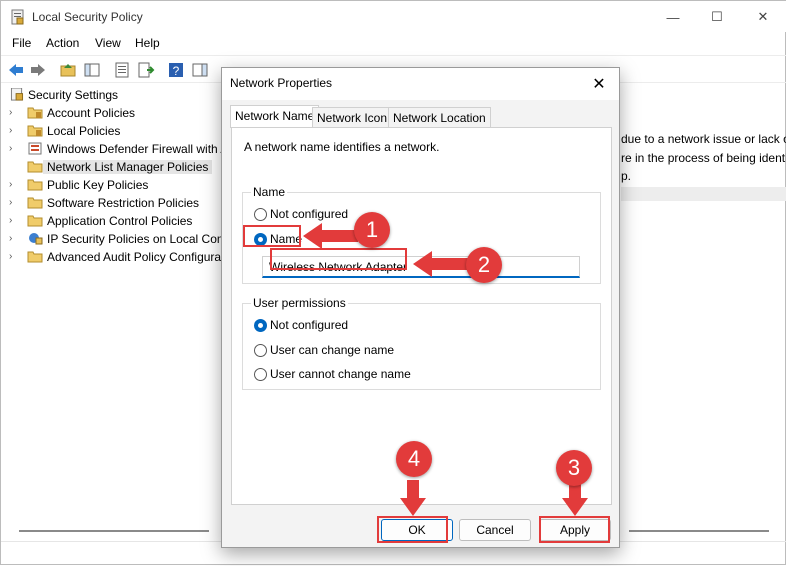  Describe the element at coordinates (87, 17) in the screenshot. I see `window-title: Local Security Policy` at that location.